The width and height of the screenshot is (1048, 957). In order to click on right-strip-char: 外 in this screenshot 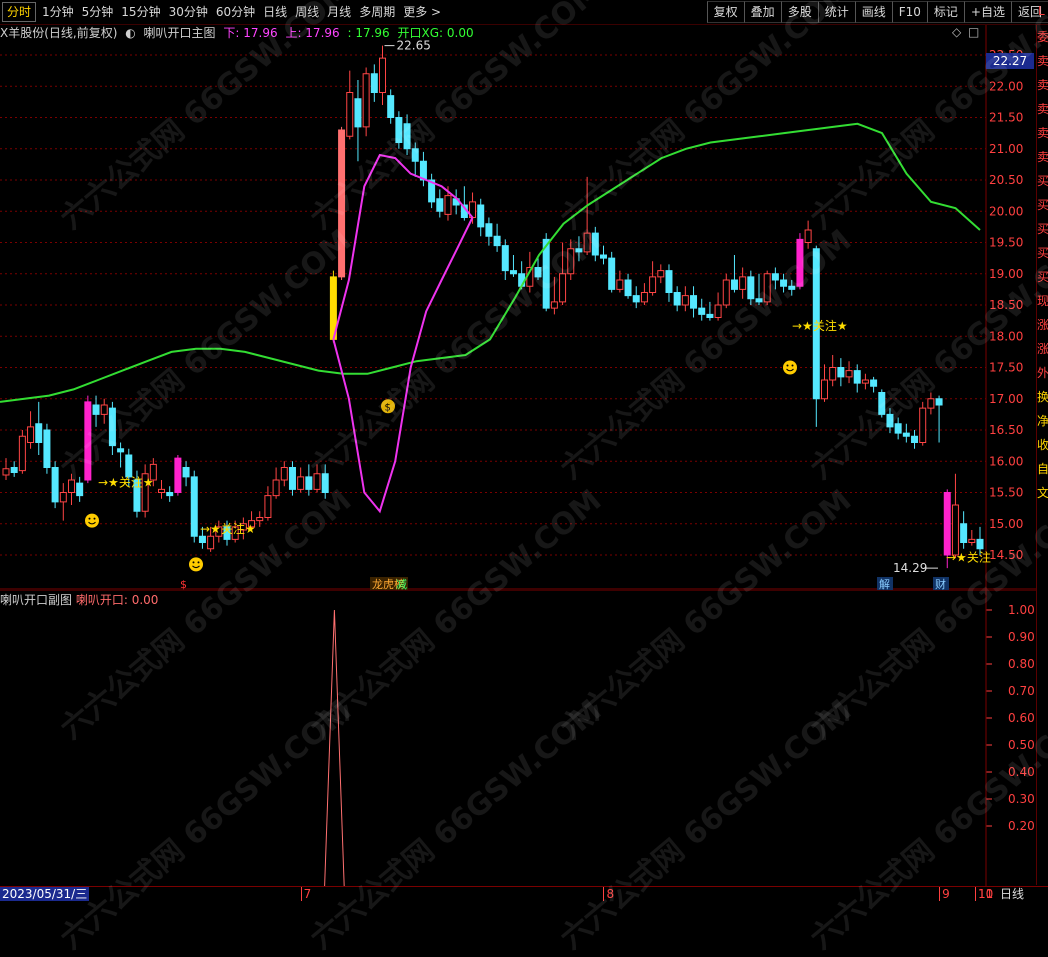, I will do `click(1042, 373)`.